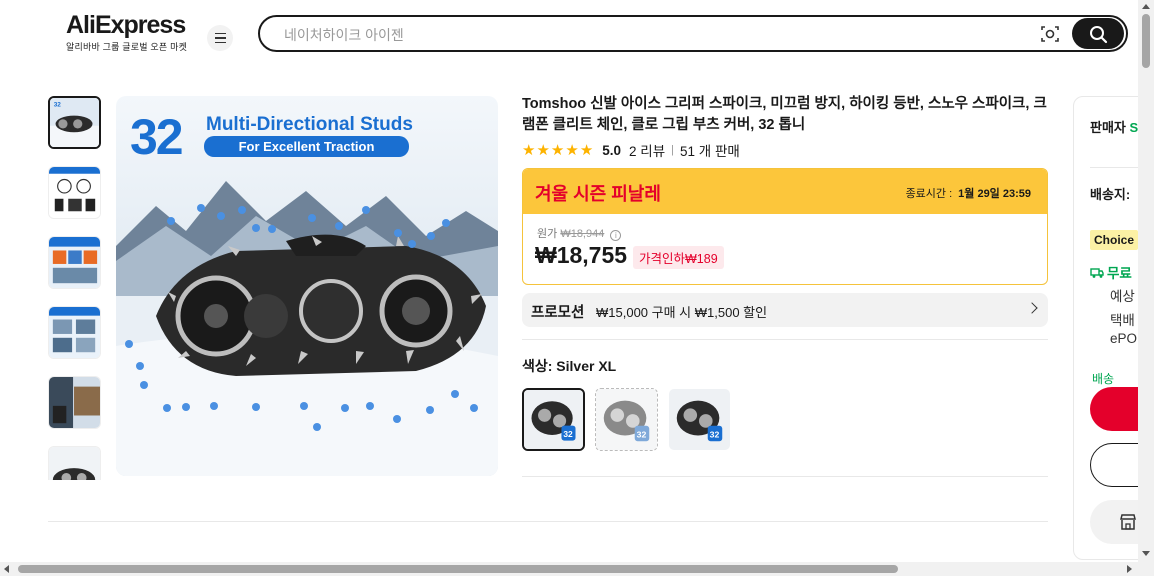  I want to click on color-label: 색상: Silver XL, so click(569, 366).